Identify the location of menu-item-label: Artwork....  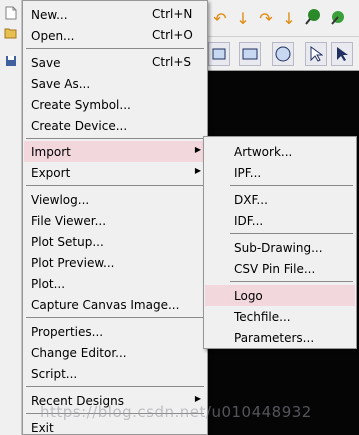
(263, 151).